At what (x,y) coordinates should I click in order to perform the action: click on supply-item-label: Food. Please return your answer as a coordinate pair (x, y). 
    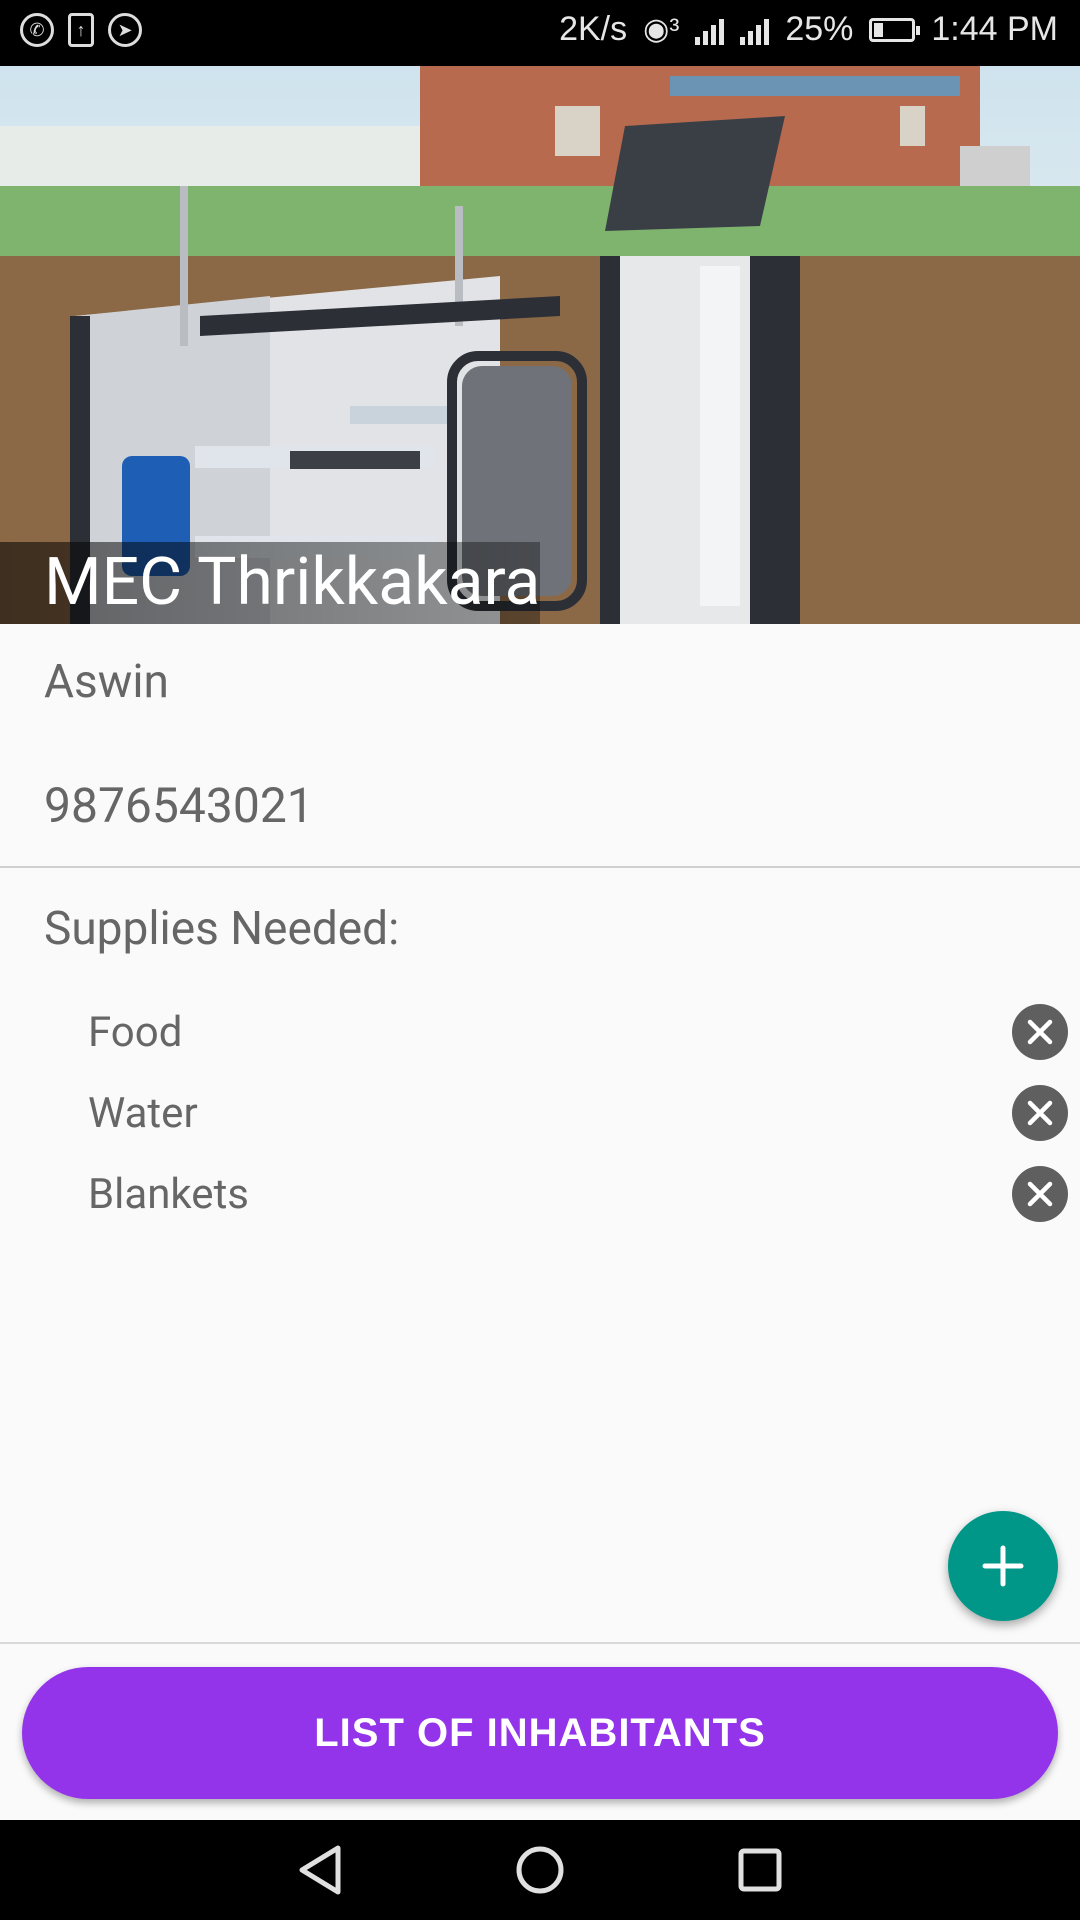
    Looking at the image, I should click on (135, 1032).